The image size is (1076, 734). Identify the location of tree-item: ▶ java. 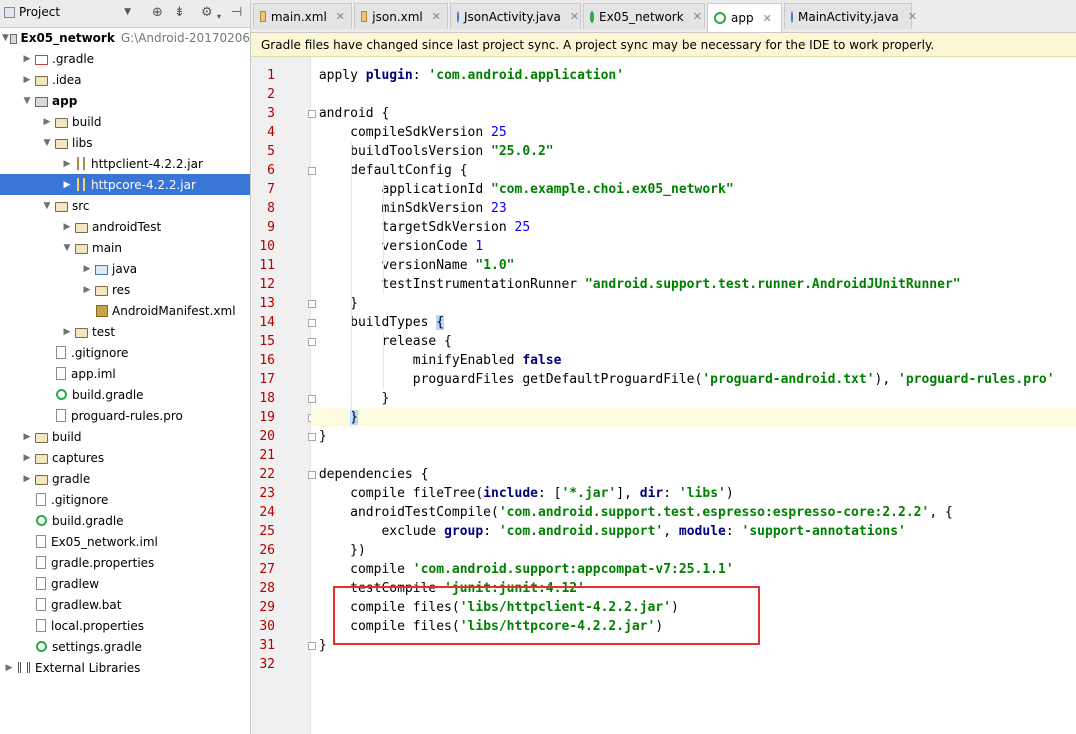
(125, 268).